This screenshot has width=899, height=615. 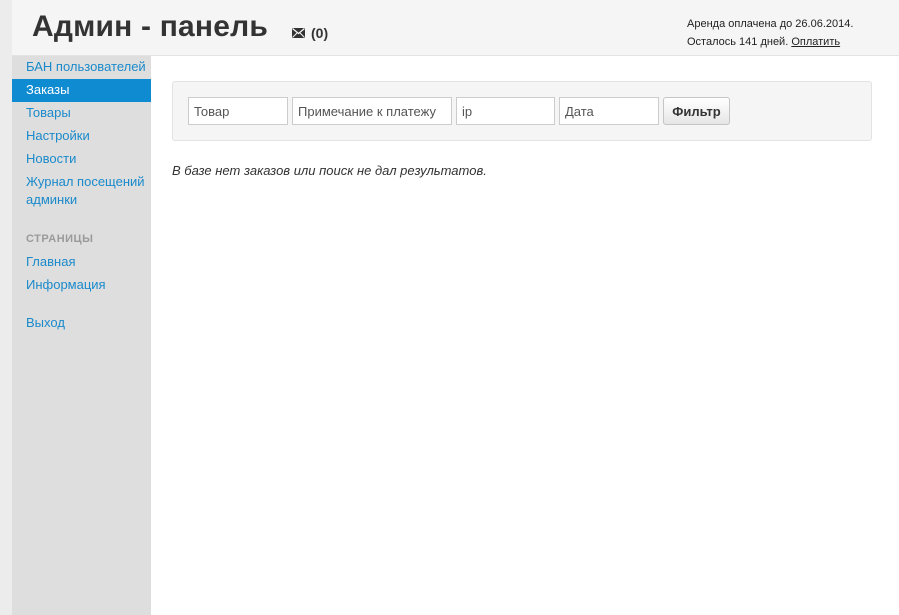 I want to click on sidebar-item-logout: Выход, so click(x=81, y=323).